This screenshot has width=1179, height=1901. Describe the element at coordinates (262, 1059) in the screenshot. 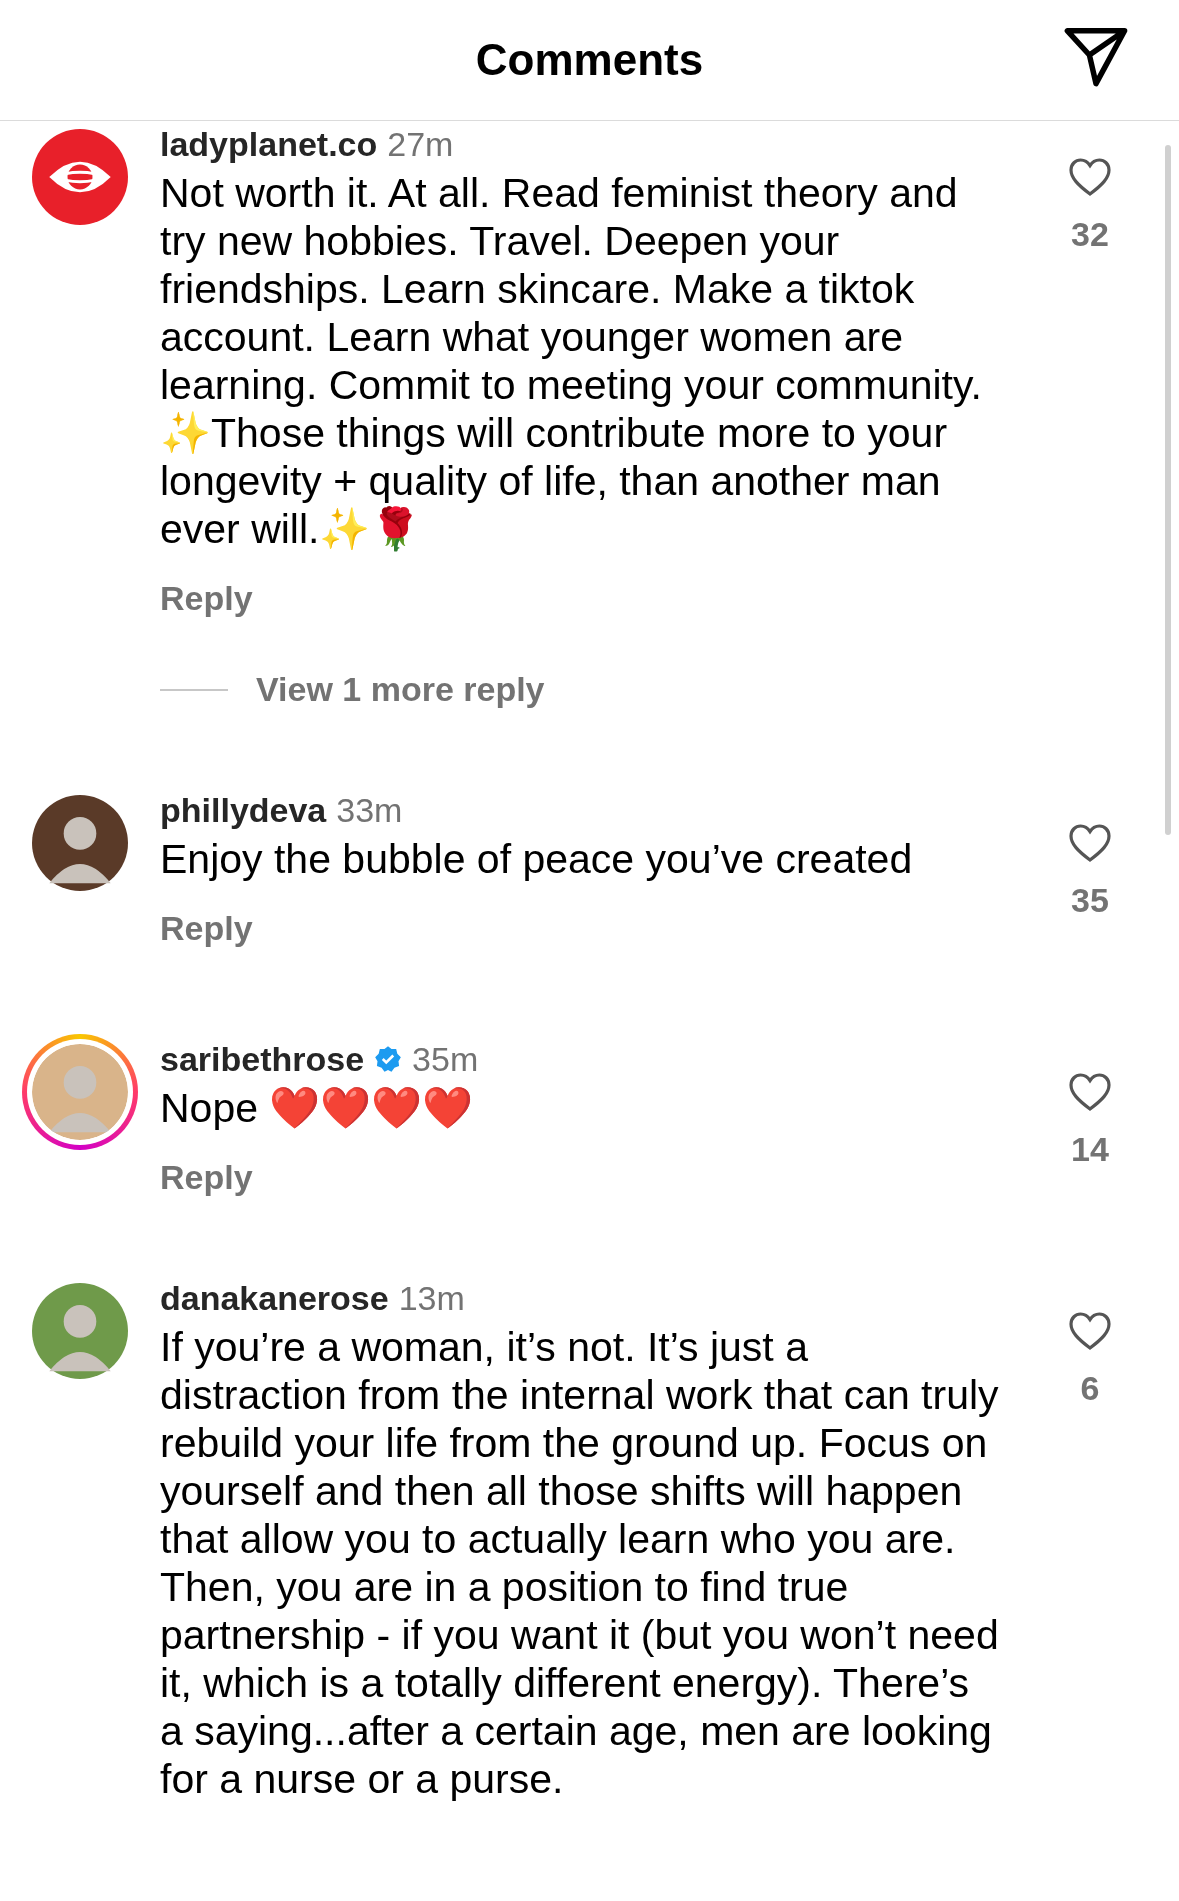

I see `username: saribethrose` at that location.